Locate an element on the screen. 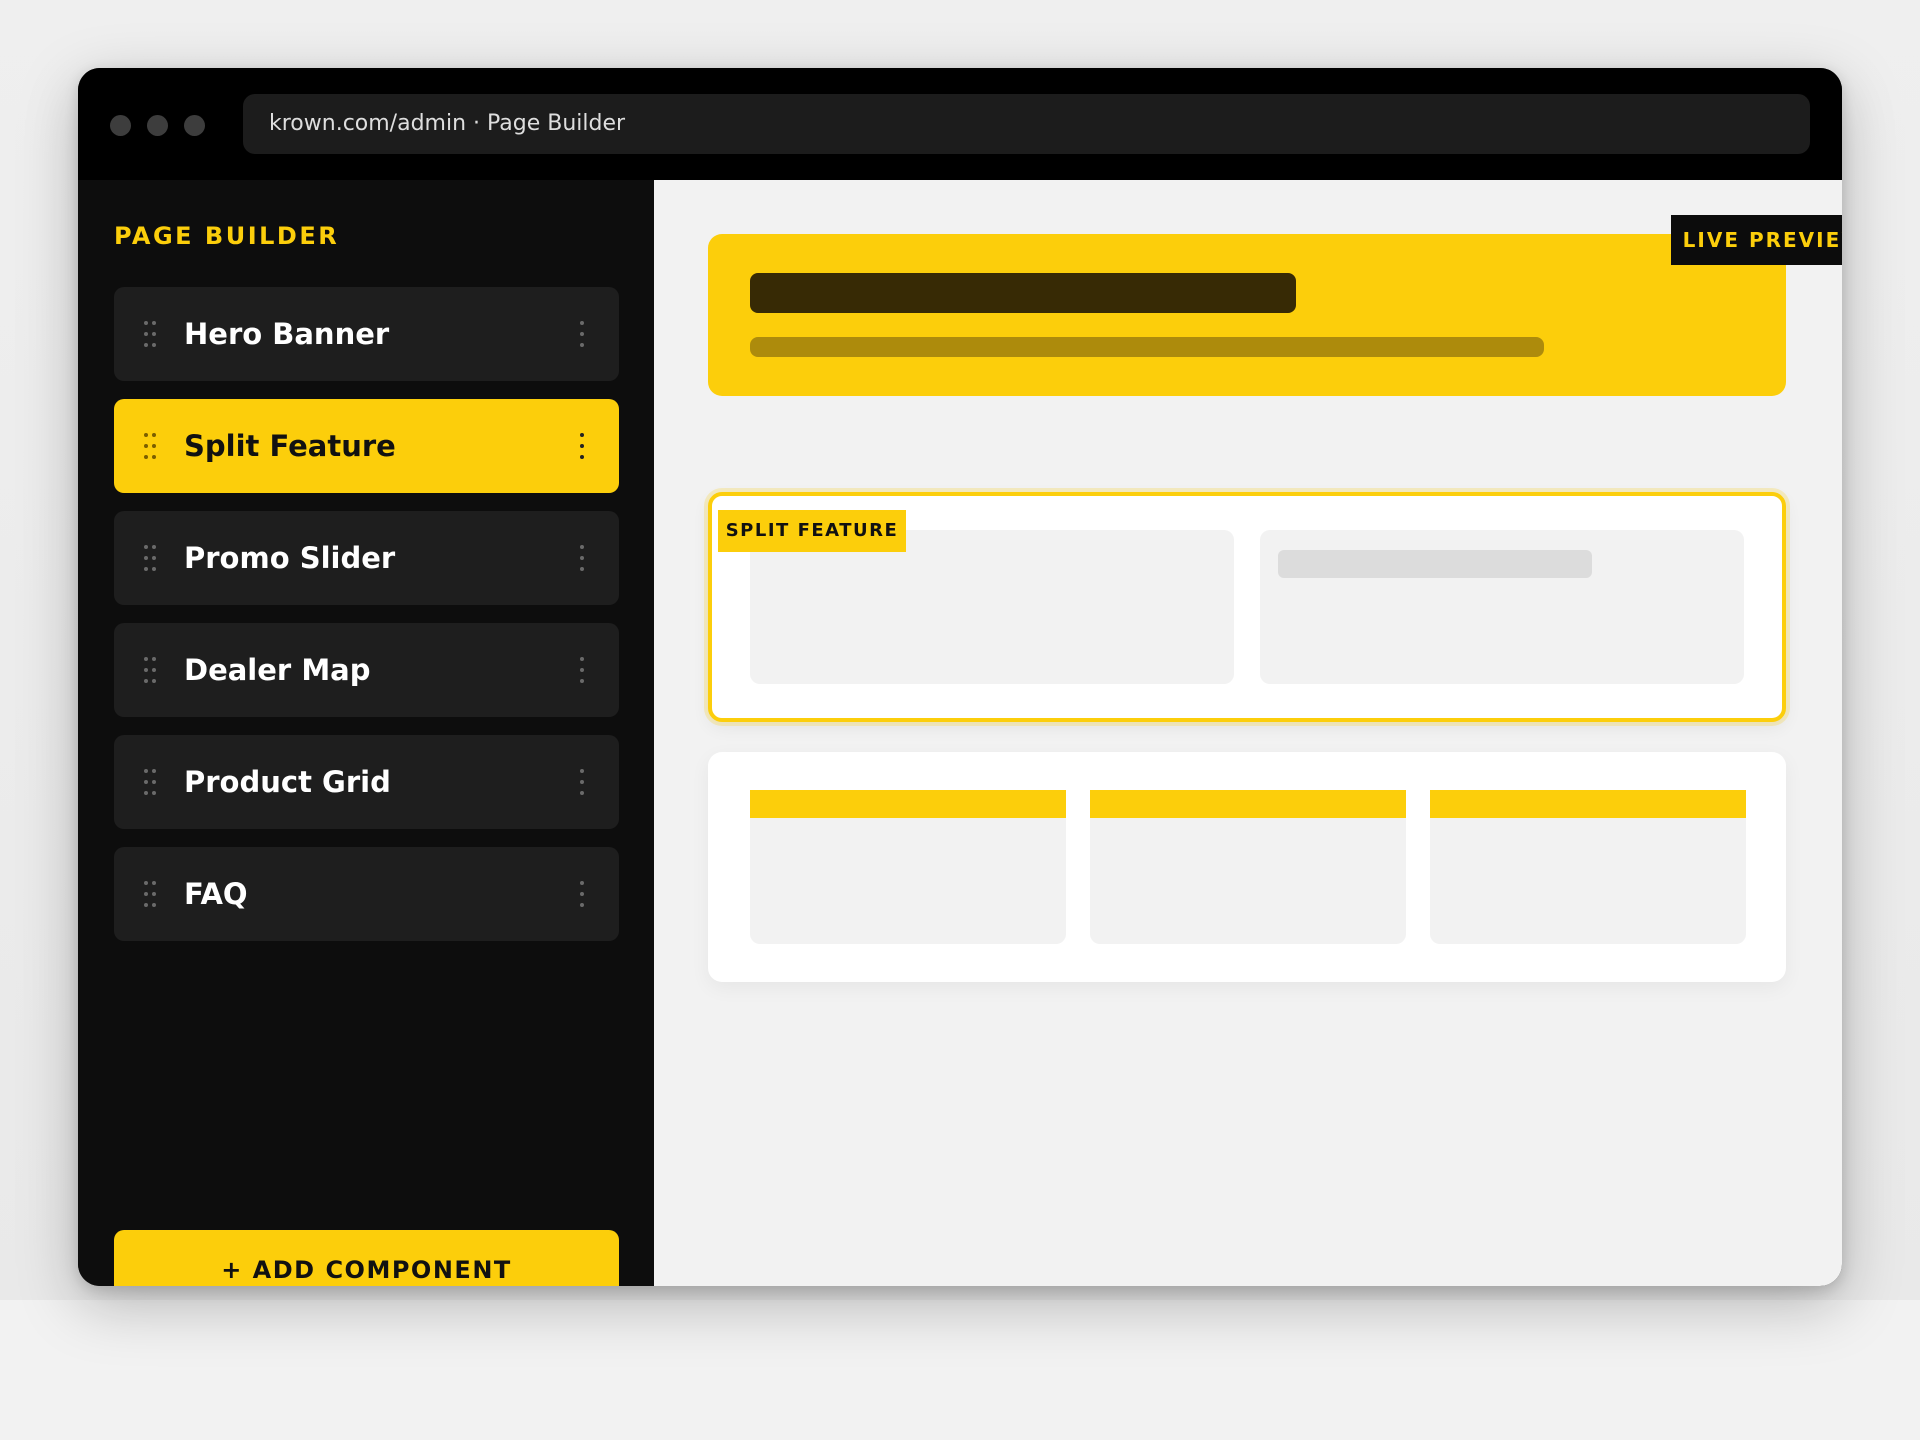 Image resolution: width=1920 pixels, height=1440 pixels. maximize-window-dot is located at coordinates (194, 125).